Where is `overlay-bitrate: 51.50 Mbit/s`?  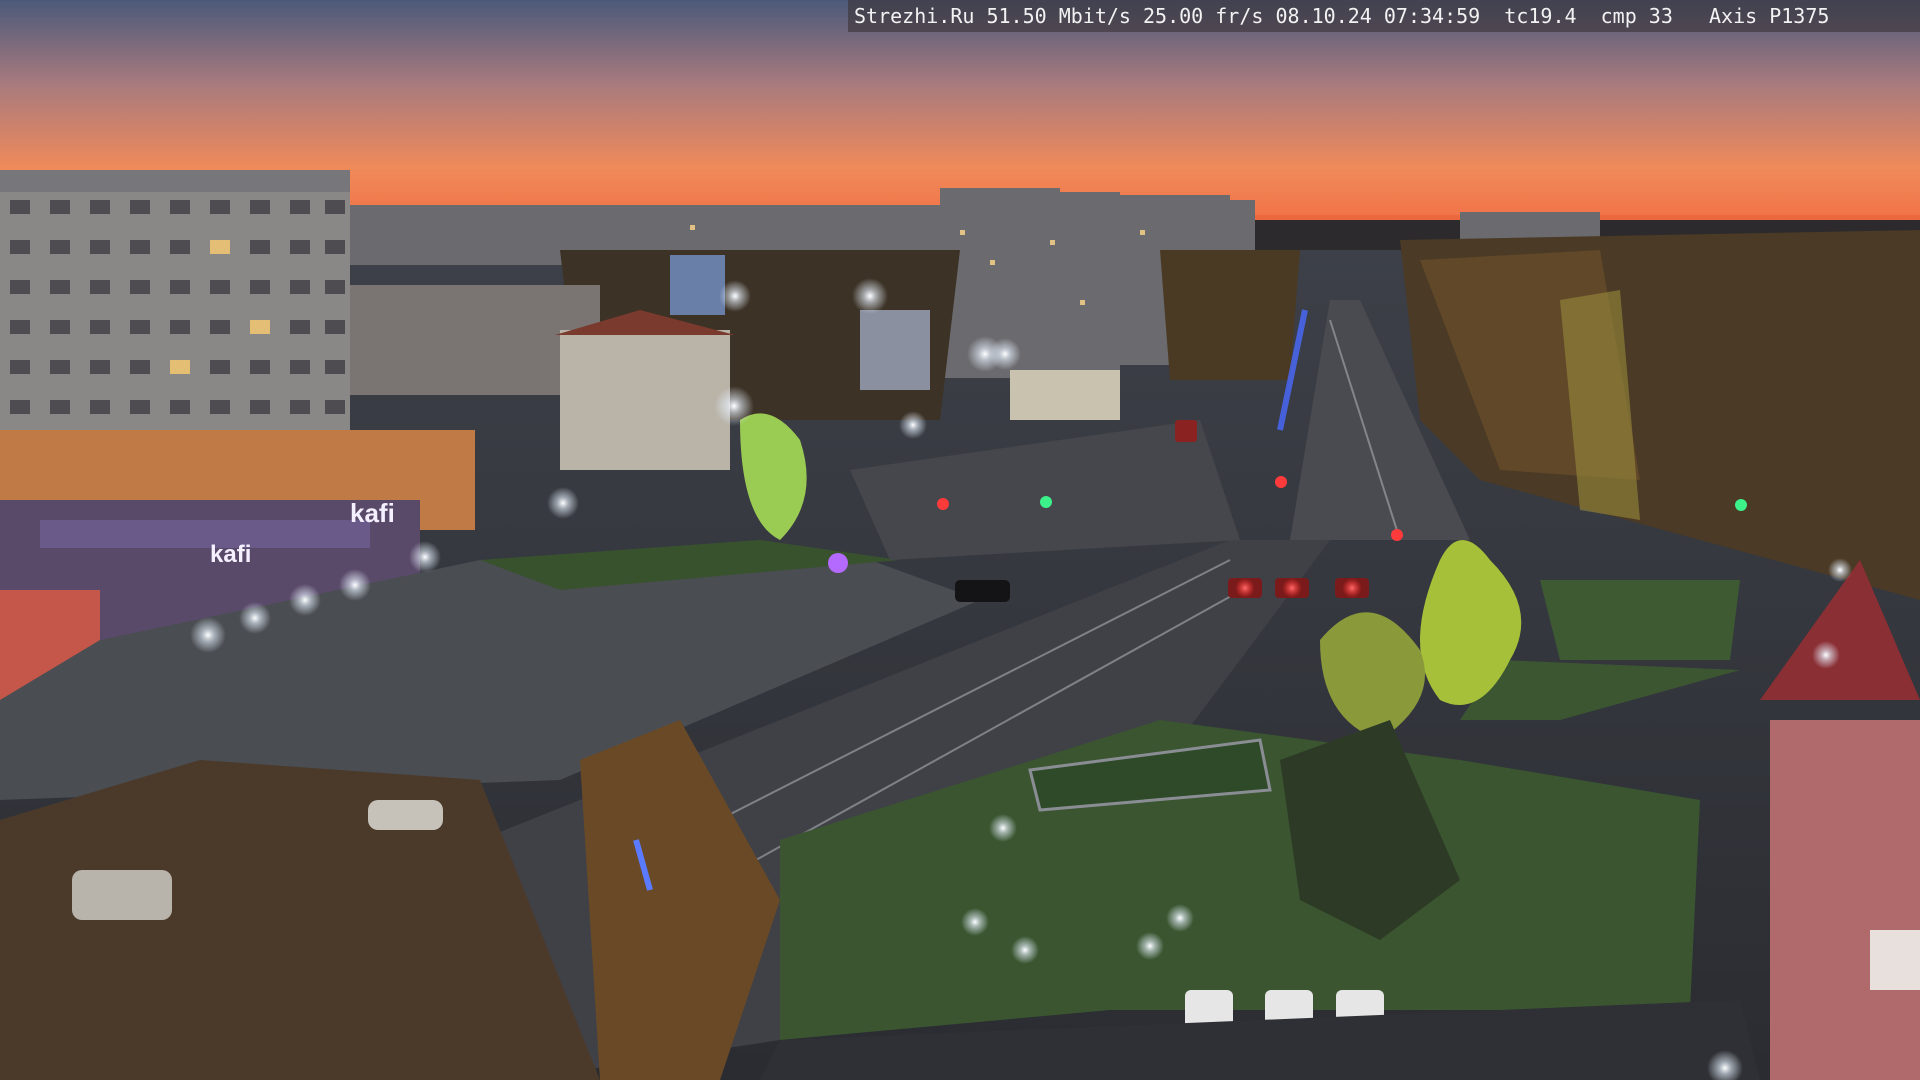 overlay-bitrate: 51.50 Mbit/s is located at coordinates (1058, 16).